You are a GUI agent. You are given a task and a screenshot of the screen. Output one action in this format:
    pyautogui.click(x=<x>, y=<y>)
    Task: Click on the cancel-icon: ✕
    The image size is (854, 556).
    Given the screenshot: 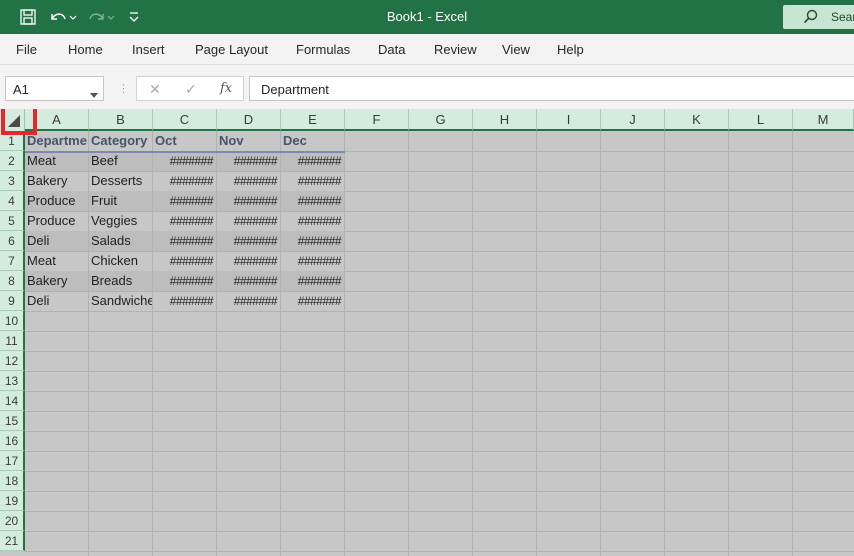 What is the action you would take?
    pyautogui.click(x=155, y=89)
    